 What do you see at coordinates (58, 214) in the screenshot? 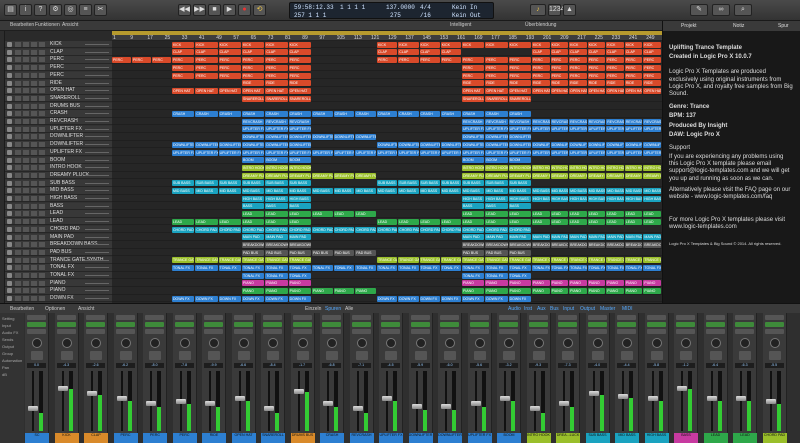
I see `track-header: LEAD` at bounding box center [58, 214].